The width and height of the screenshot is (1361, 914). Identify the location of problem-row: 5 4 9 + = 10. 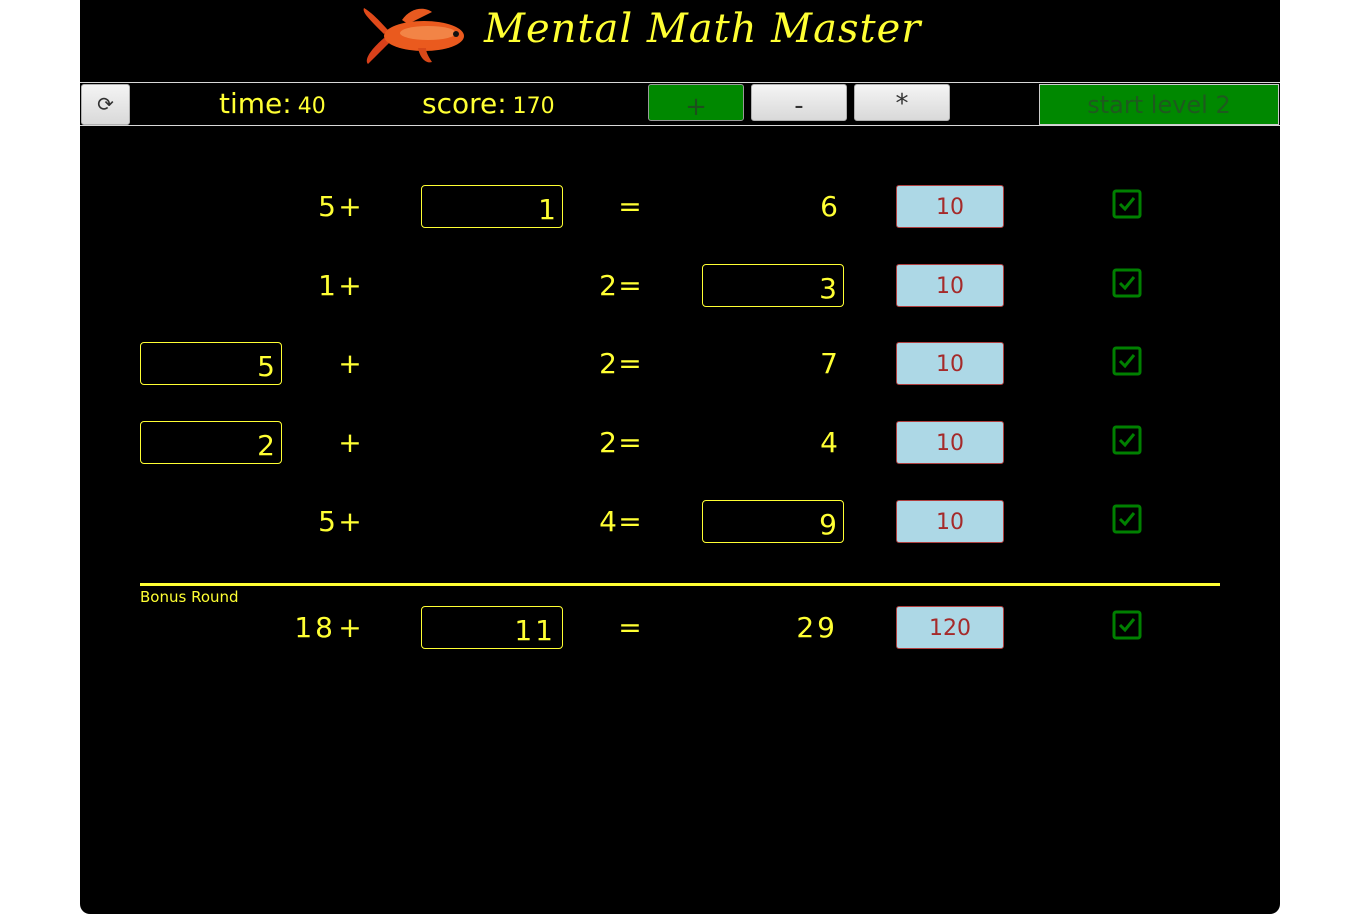
(680, 522).